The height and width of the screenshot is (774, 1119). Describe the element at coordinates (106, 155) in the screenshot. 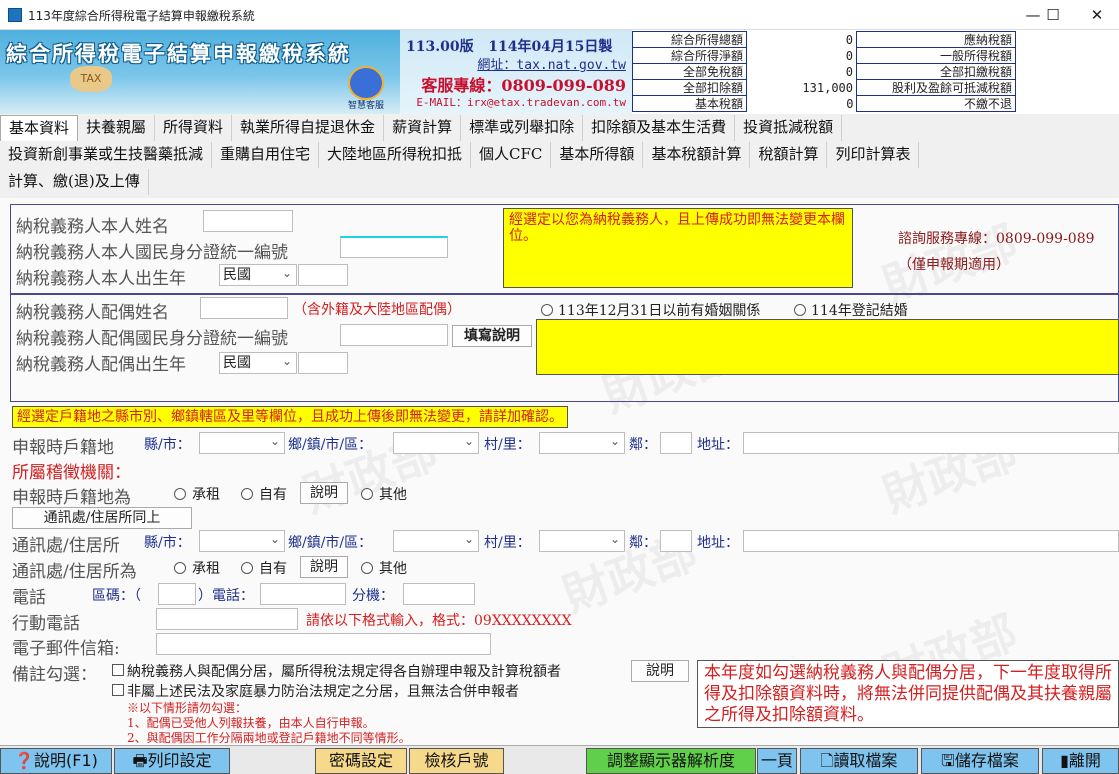

I see `tab-startup-credit: 投資新創事業或生技醫藥抵減` at that location.